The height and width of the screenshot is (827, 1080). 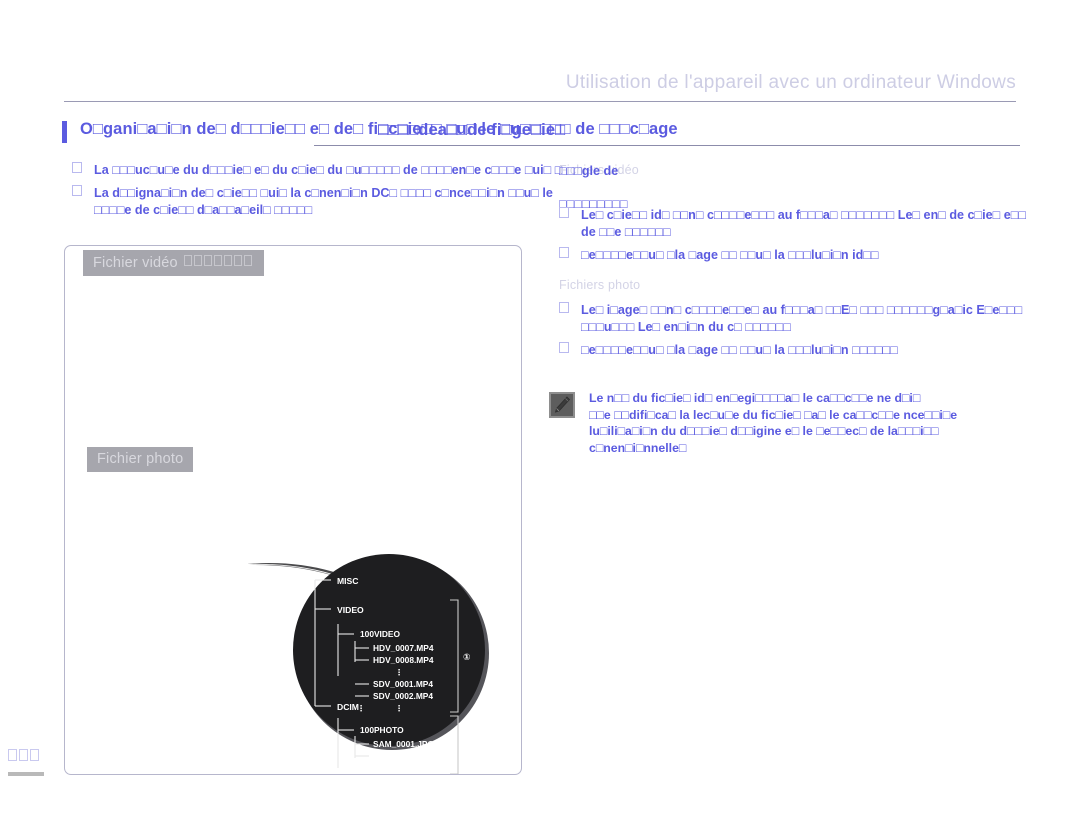 I want to click on tree-file-sam-0002: SAM_0002.JPG, so click(x=403, y=756).